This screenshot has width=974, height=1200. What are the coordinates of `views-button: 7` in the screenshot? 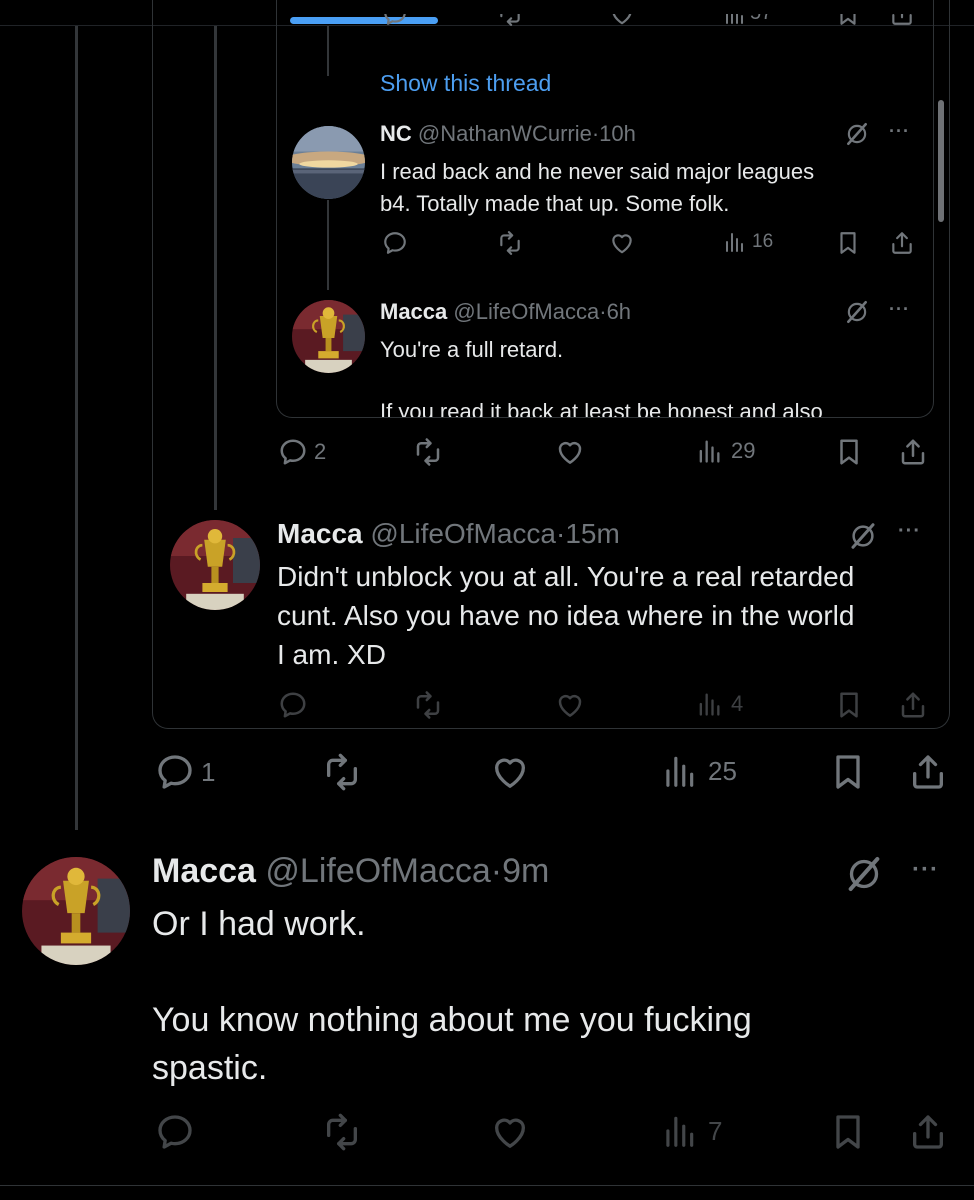 It's located at (691, 1131).